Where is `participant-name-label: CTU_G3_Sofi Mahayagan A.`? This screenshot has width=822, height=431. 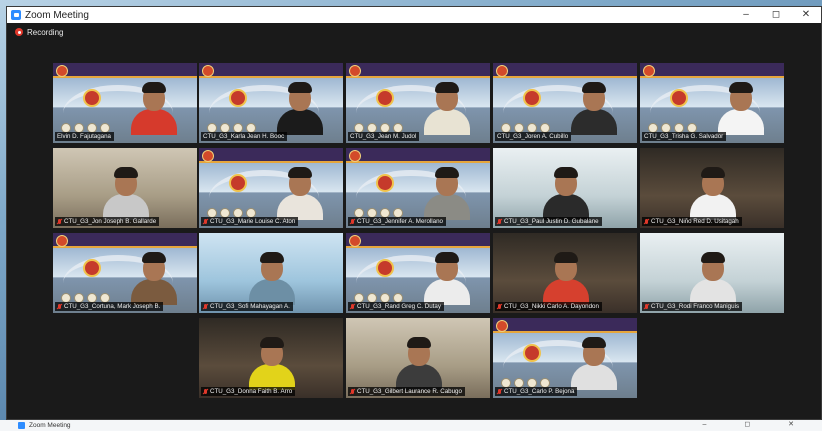
participant-name-label: CTU_G3_Sofi Mahayagan A. is located at coordinates (247, 306).